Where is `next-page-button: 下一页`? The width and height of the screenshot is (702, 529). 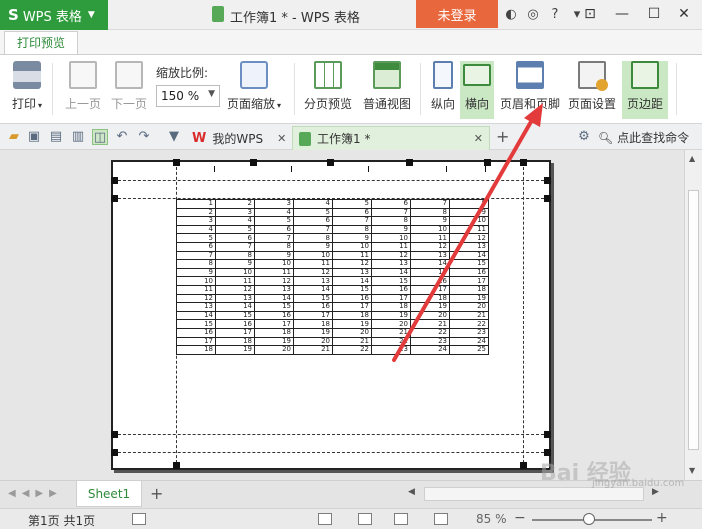 next-page-button: 下一页 is located at coordinates (129, 90).